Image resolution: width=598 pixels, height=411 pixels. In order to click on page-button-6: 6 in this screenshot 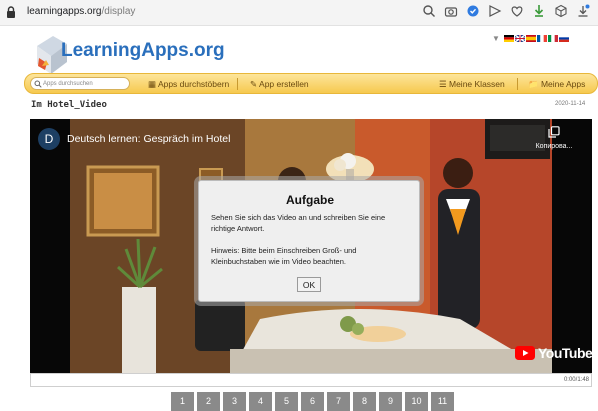, I will do `click(312, 401)`.